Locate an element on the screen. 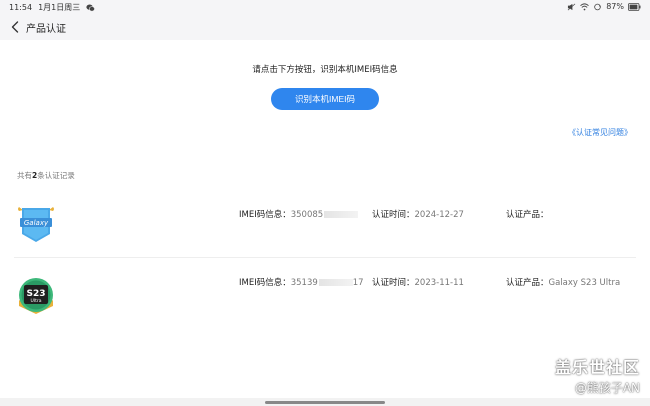 The height and width of the screenshot is (406, 650). chevron-left-icon is located at coordinates (15, 27).